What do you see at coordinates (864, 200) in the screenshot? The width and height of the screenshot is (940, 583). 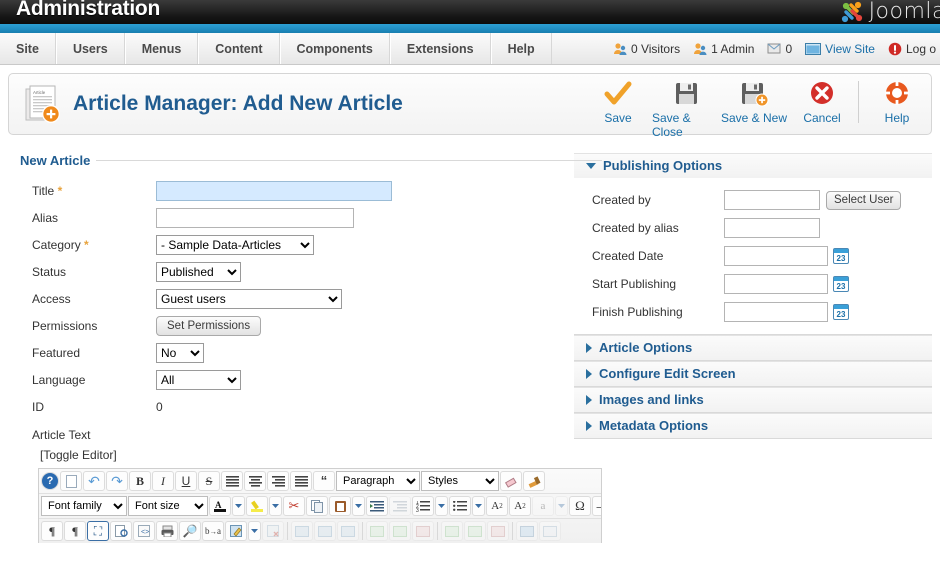 I see `select-user-button: Select User` at bounding box center [864, 200].